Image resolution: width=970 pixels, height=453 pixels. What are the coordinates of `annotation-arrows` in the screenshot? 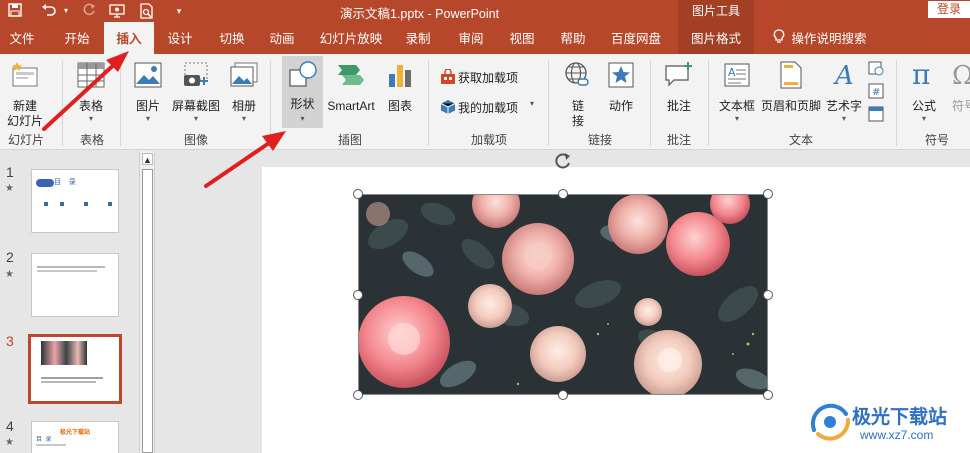 It's located at (164, 119).